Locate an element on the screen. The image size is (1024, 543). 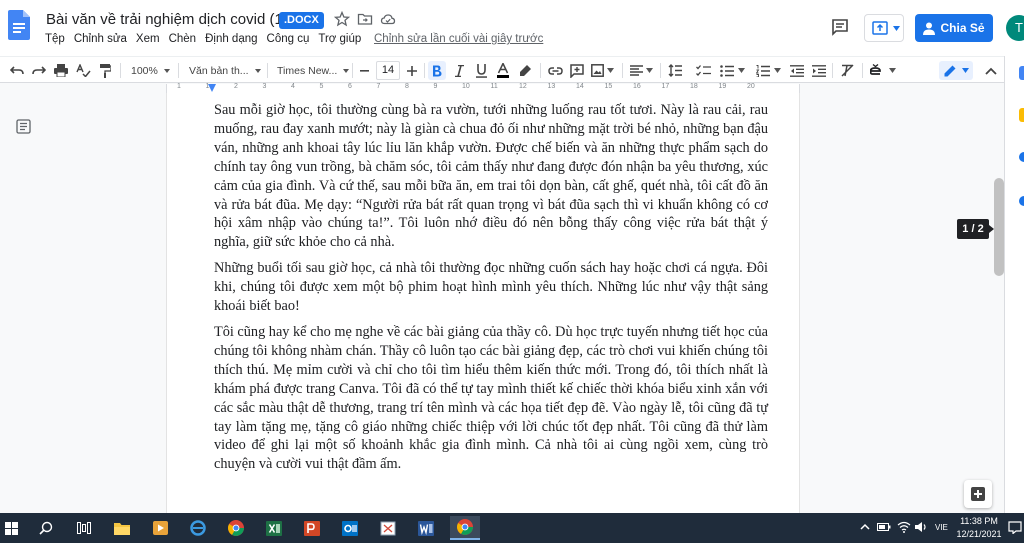
minus-icon is located at coordinates (364, 70).